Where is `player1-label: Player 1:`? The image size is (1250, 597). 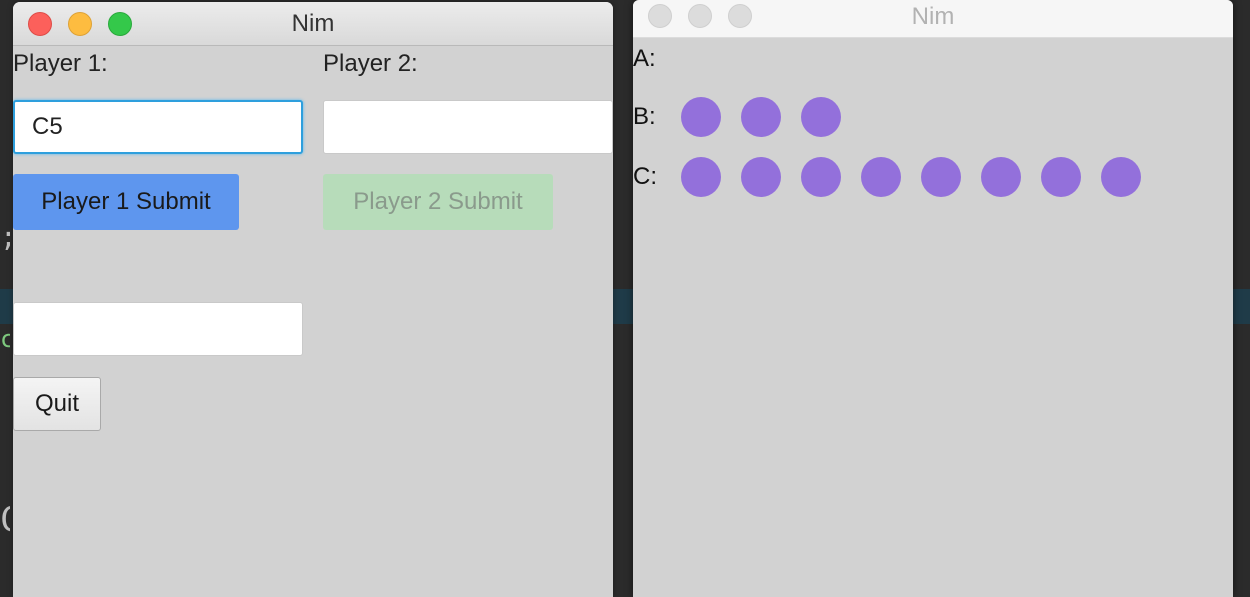 player1-label: Player 1: is located at coordinates (60, 63).